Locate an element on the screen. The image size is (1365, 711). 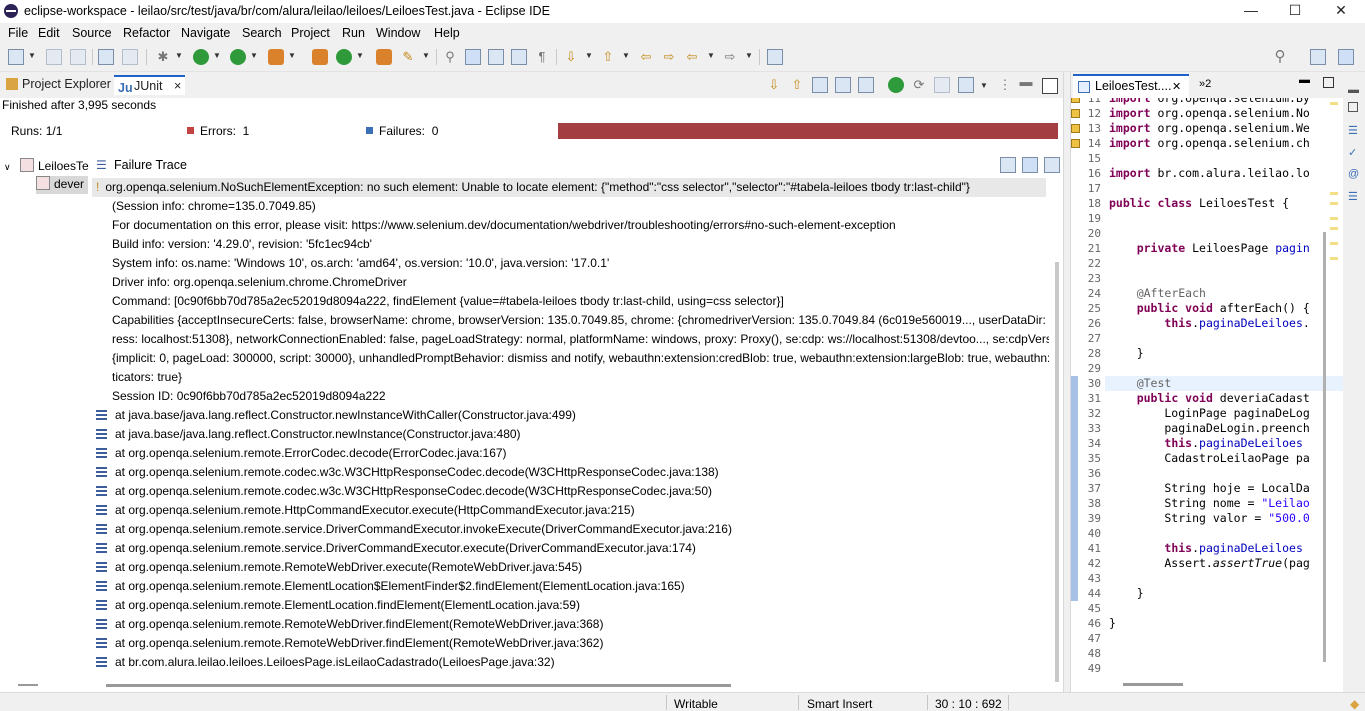
tree-item-test-class: ∨ LeiloesTe is located at coordinates (46, 167).